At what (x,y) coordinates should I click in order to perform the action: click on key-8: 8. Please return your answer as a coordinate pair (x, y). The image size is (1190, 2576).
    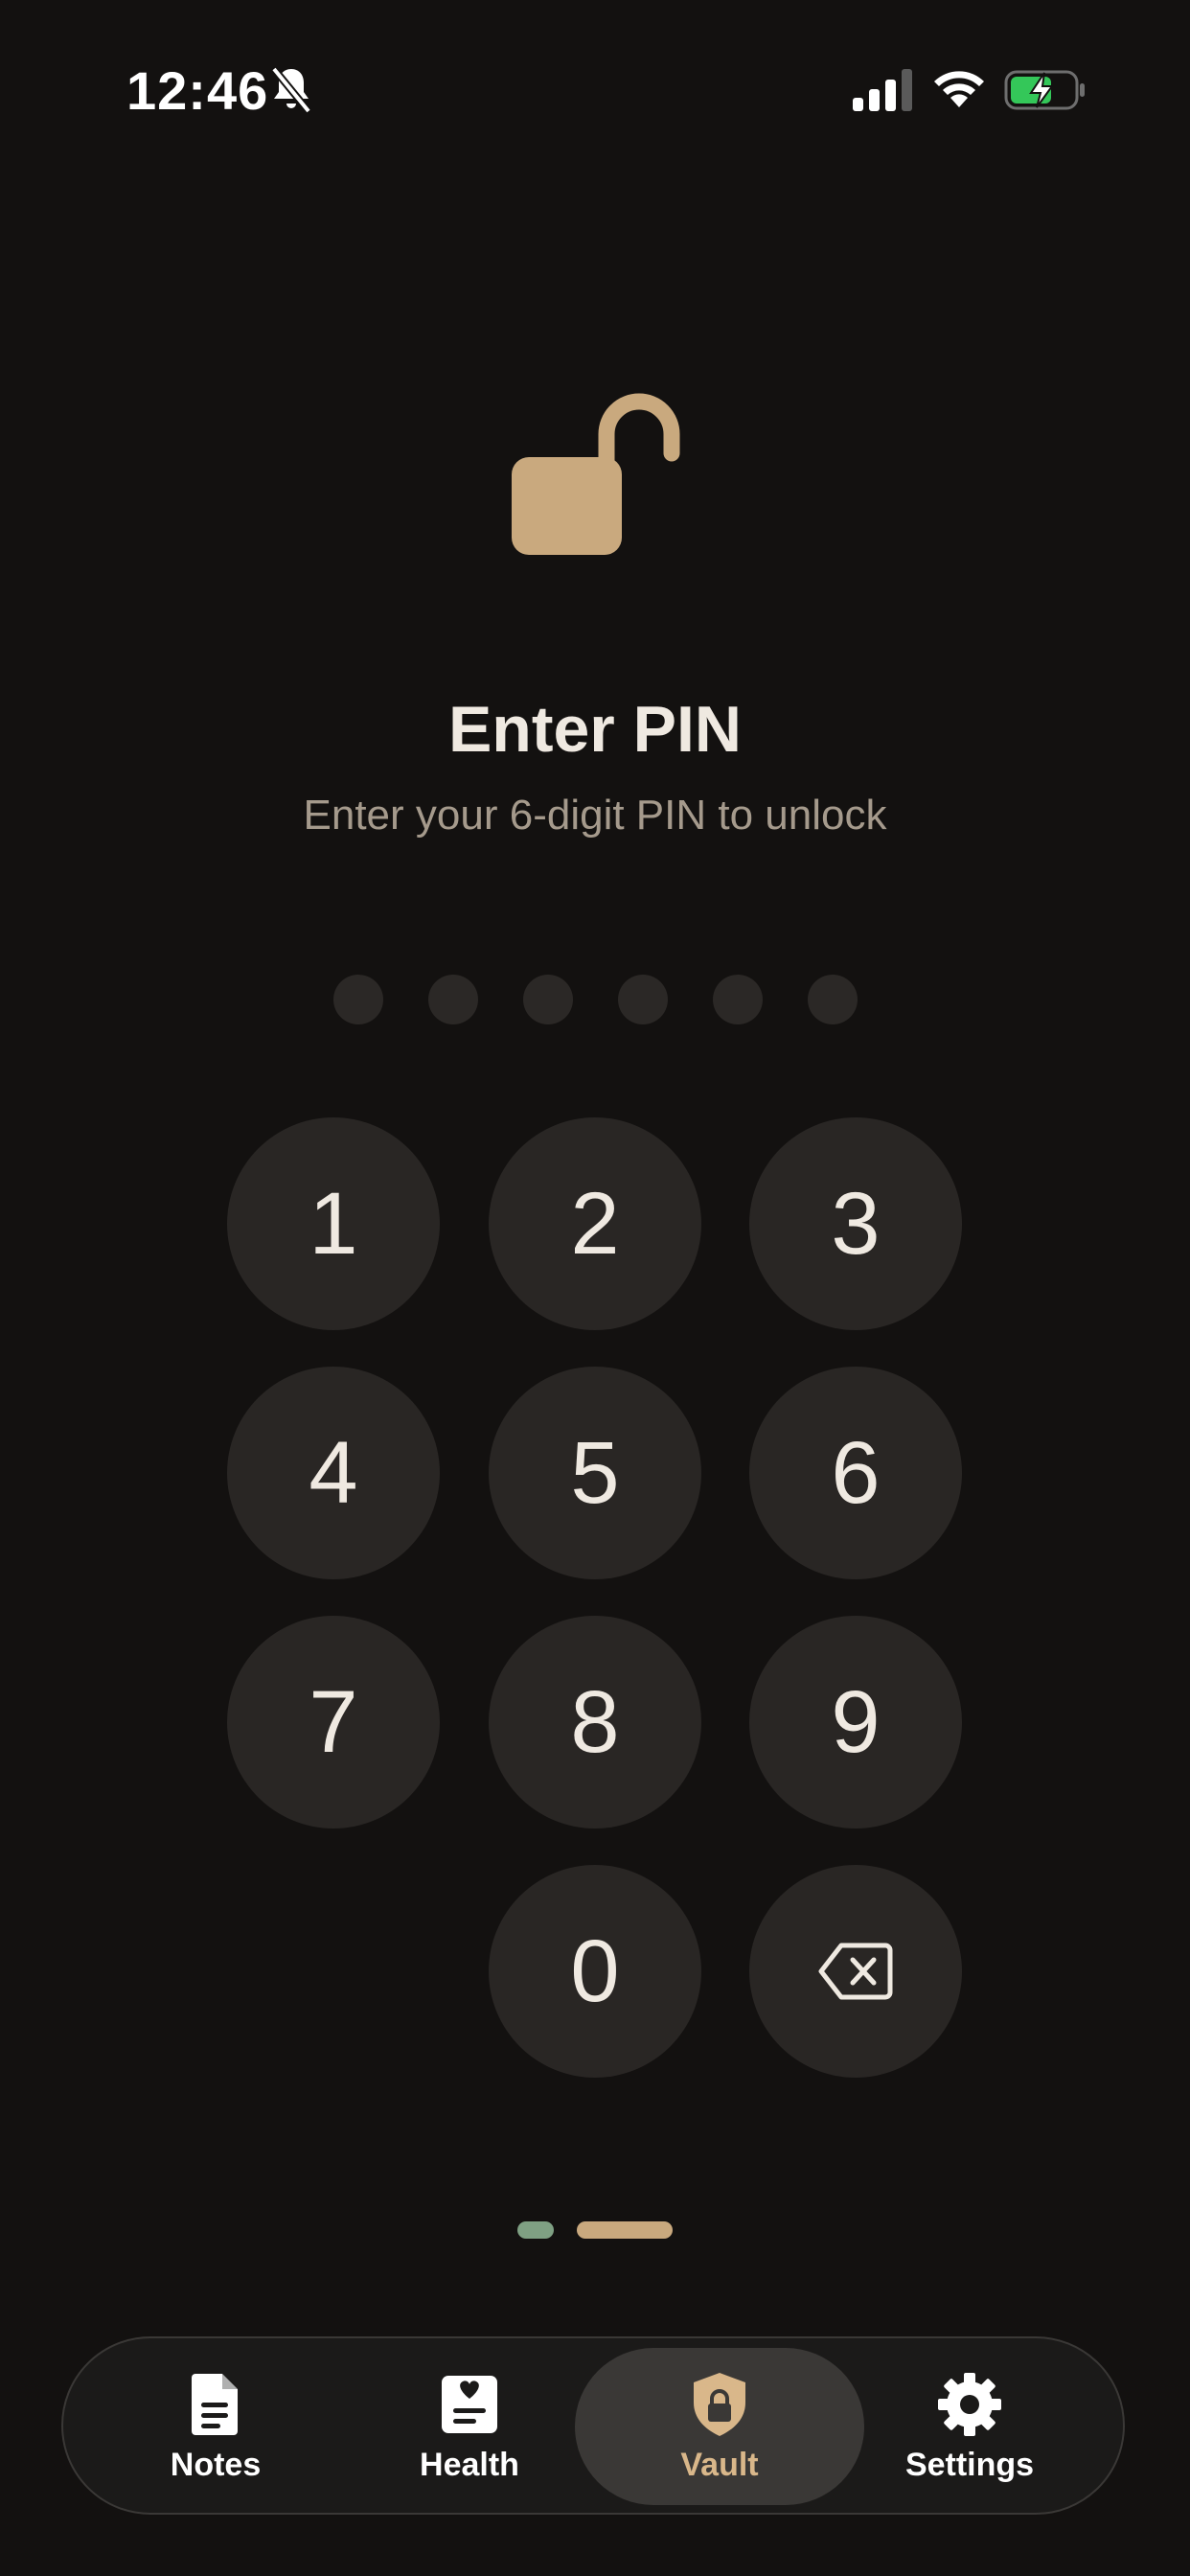
    Looking at the image, I should click on (595, 1722).